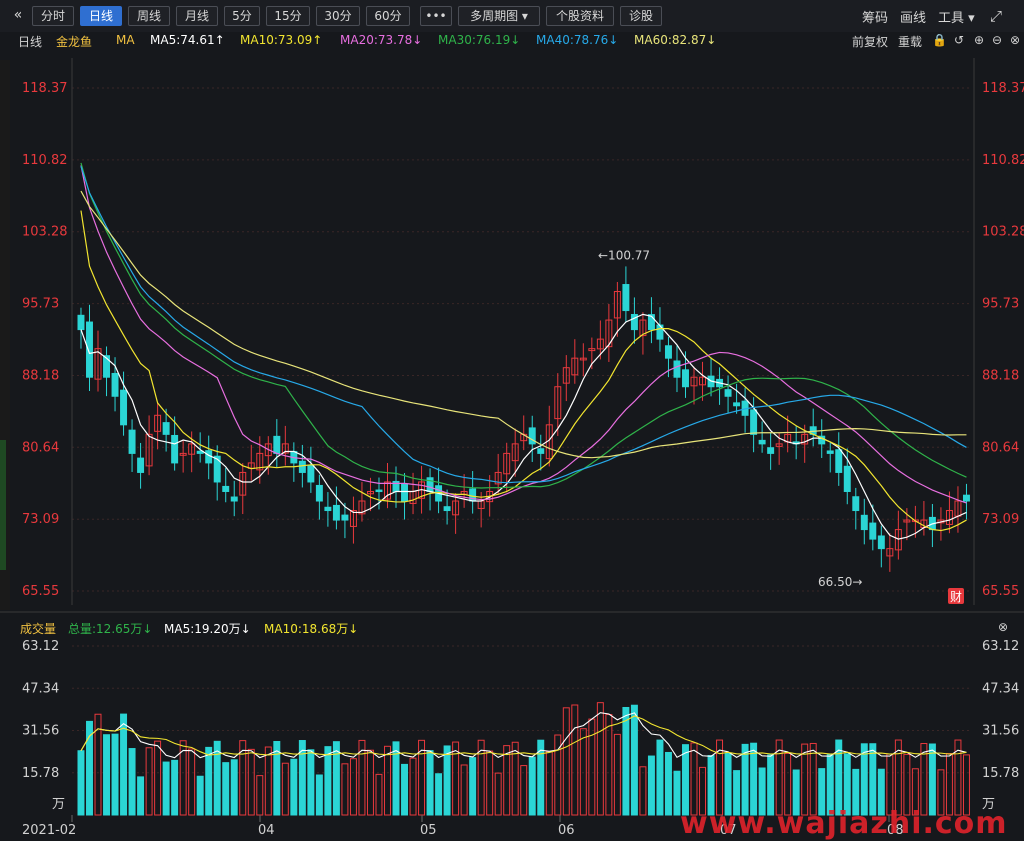 Image resolution: width=1024 pixels, height=841 pixels. What do you see at coordinates (40, 688) in the screenshot?
I see `volume-tick-left: 47.34` at bounding box center [40, 688].